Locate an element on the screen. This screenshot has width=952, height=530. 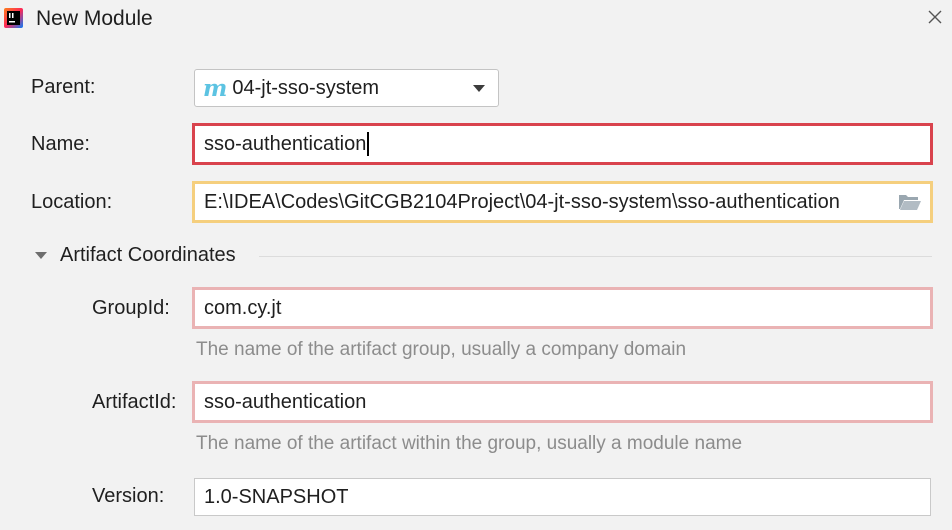
artifact-coordinates-label: Artifact Coordinates is located at coordinates (148, 254).